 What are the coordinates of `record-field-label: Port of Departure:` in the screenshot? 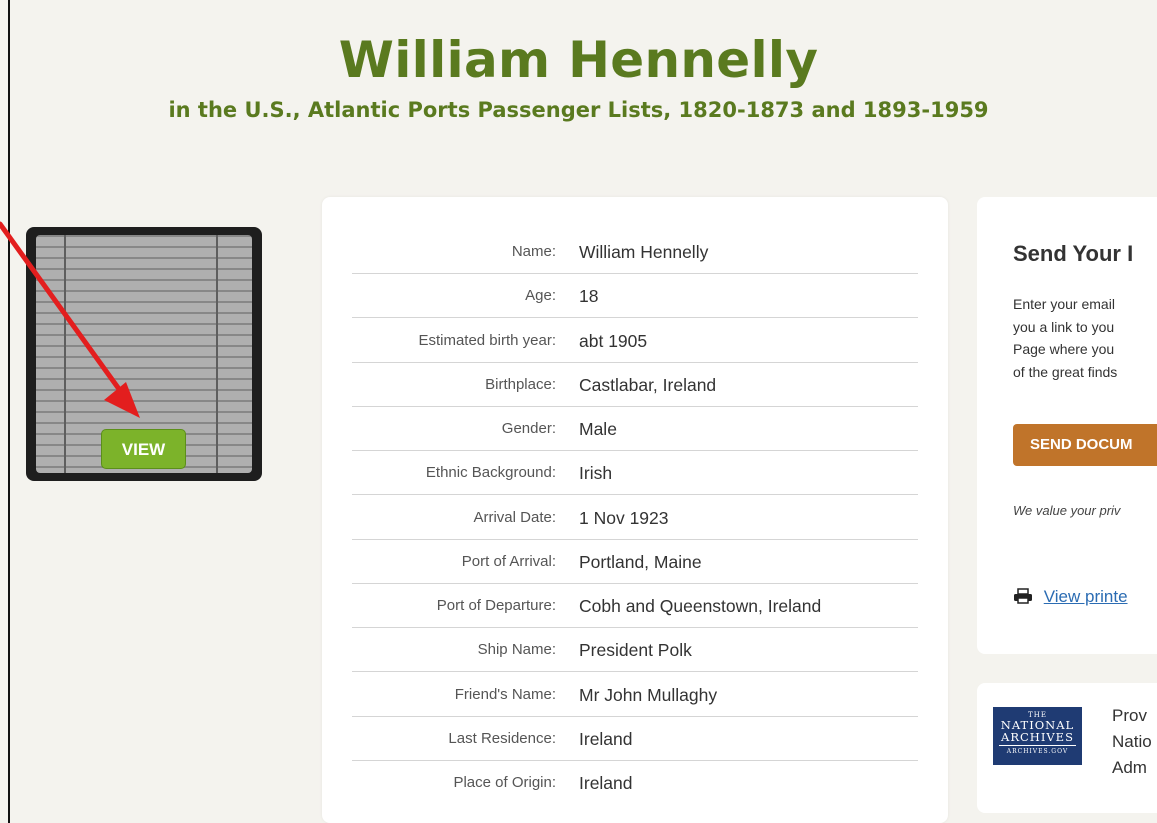 It's located at (496, 605).